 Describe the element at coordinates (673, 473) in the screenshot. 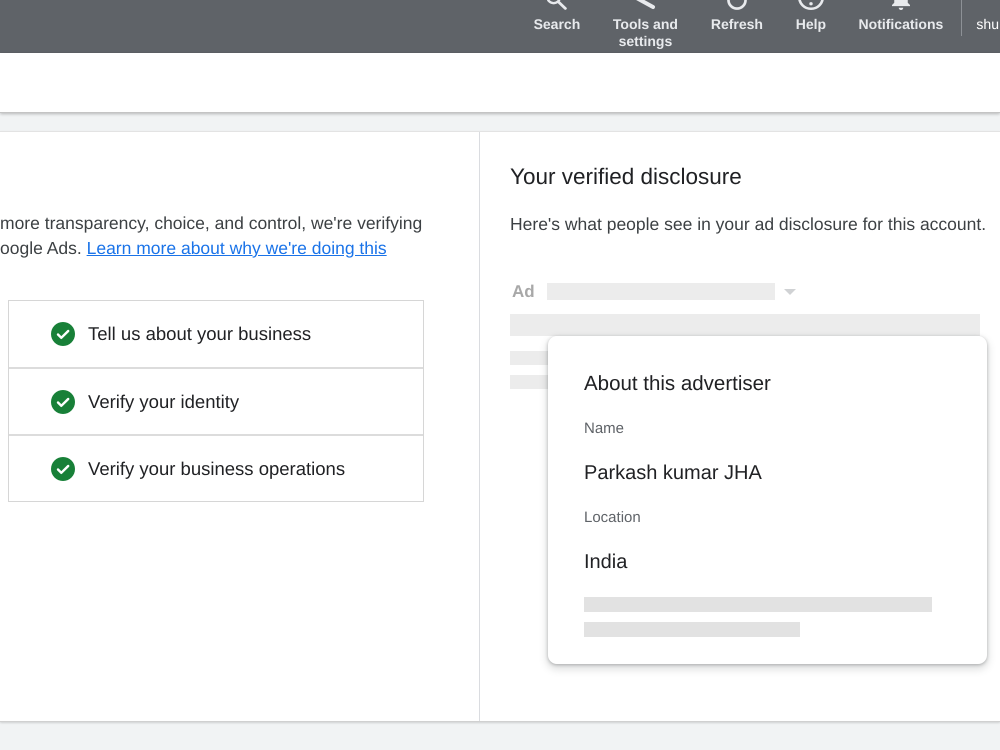

I see `field-value: Parkash kumar JHA` at that location.